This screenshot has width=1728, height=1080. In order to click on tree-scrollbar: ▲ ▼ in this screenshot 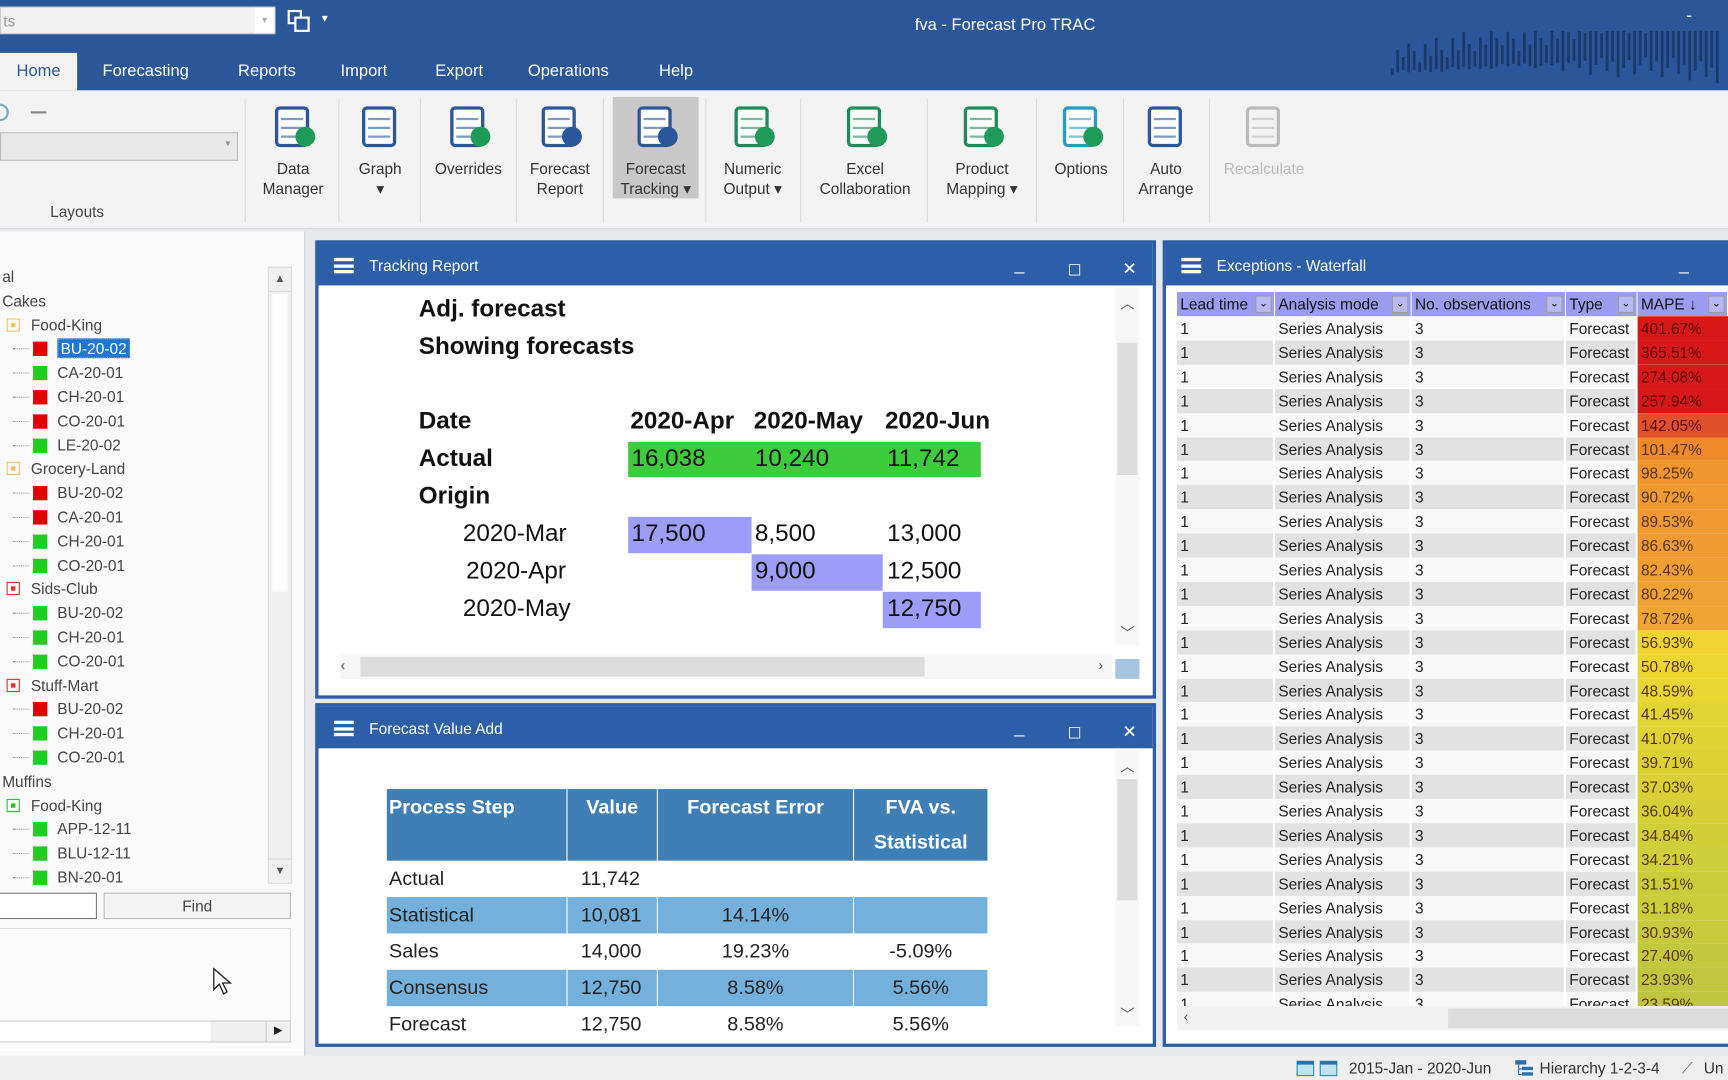, I will do `click(280, 575)`.